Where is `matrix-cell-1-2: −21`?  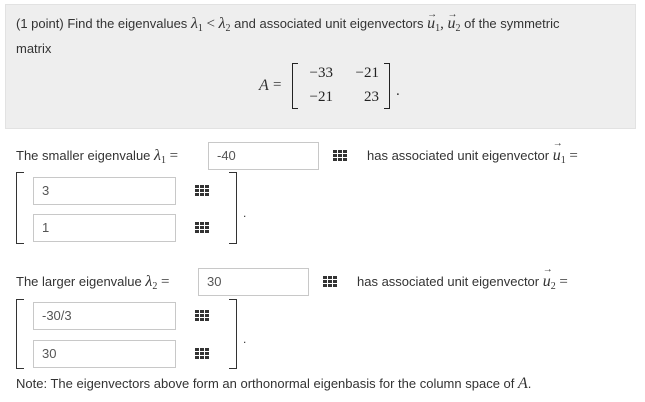
matrix-cell-1-2: −21 is located at coordinates (367, 73).